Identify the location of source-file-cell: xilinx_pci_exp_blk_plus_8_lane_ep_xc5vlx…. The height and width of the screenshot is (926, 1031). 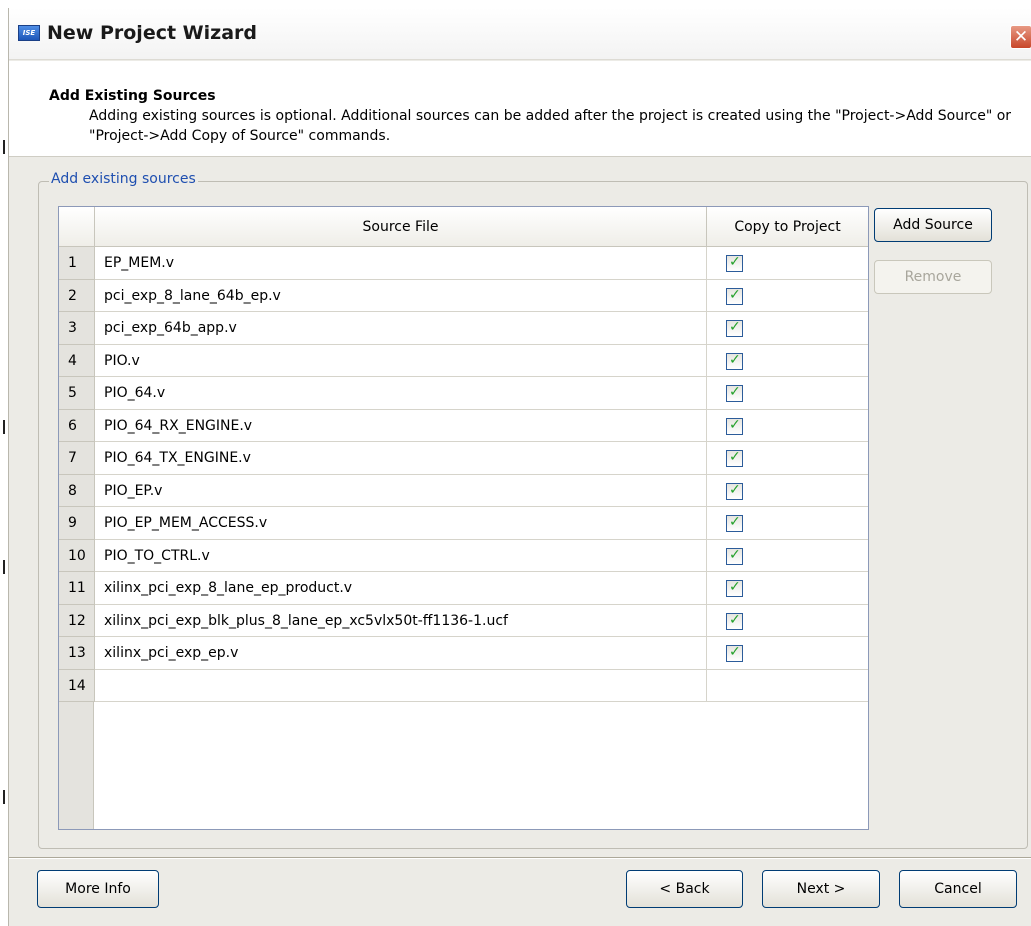
(401, 620).